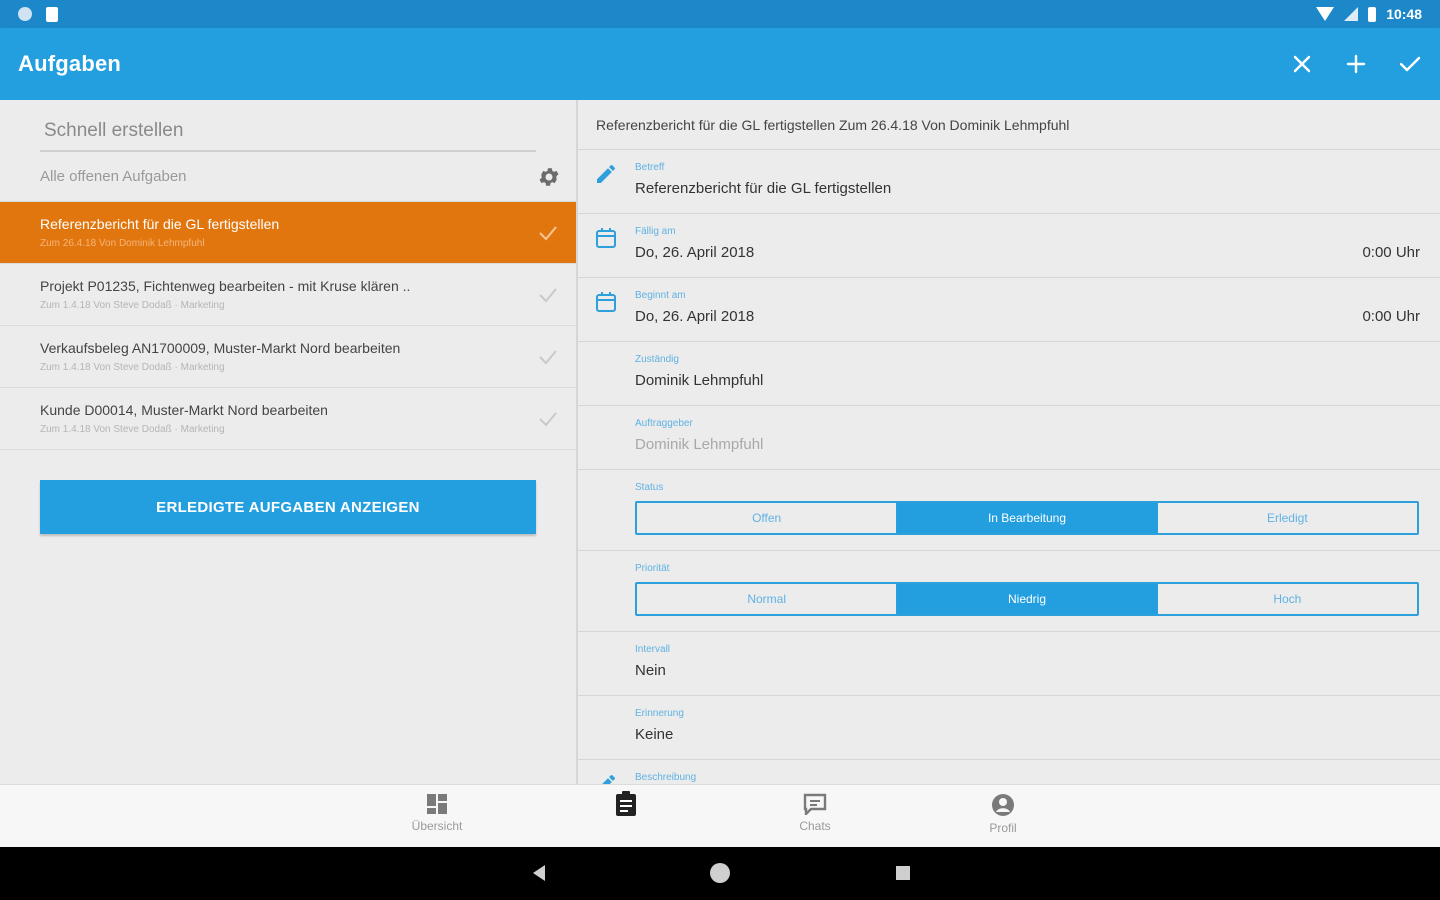 The width and height of the screenshot is (1440, 900). Describe the element at coordinates (1003, 828) in the screenshot. I see `nav-label: Profil` at that location.